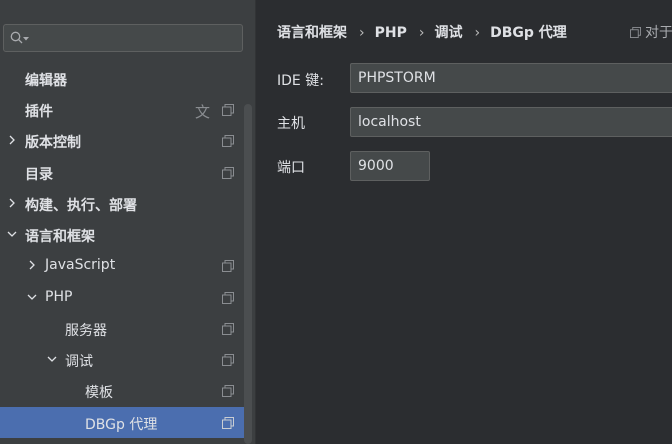 The image size is (672, 444). What do you see at coordinates (86, 331) in the screenshot?
I see `tree-item-label: 服务器` at bounding box center [86, 331].